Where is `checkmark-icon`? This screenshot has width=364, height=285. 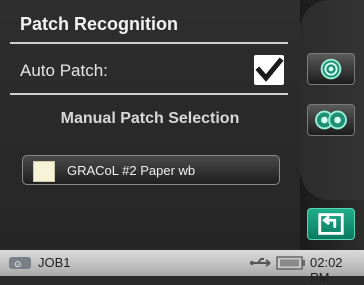 checkmark-icon is located at coordinates (269, 69).